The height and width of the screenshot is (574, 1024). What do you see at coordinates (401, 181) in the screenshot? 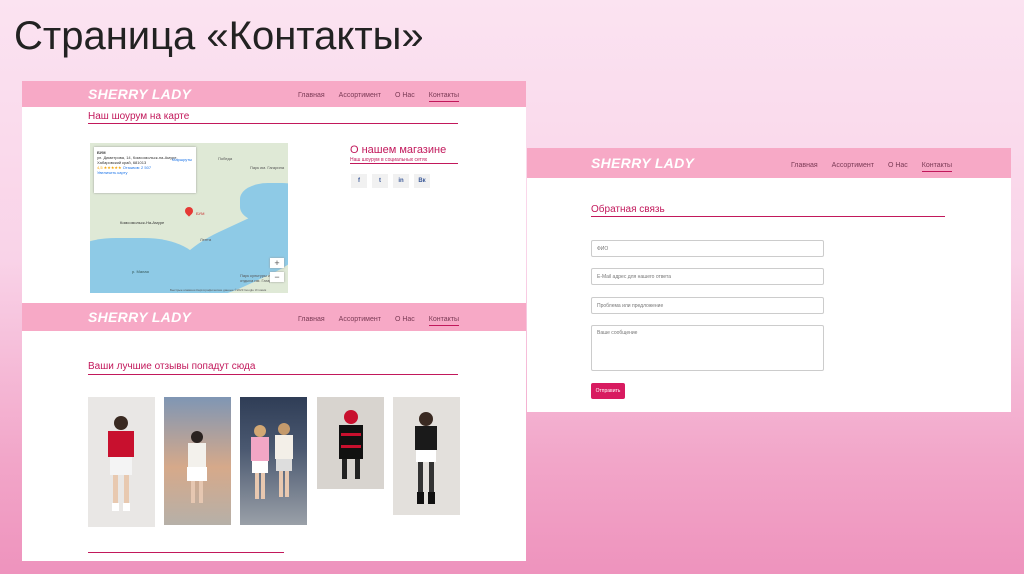
I see `linkedin-icon: in` at bounding box center [401, 181].